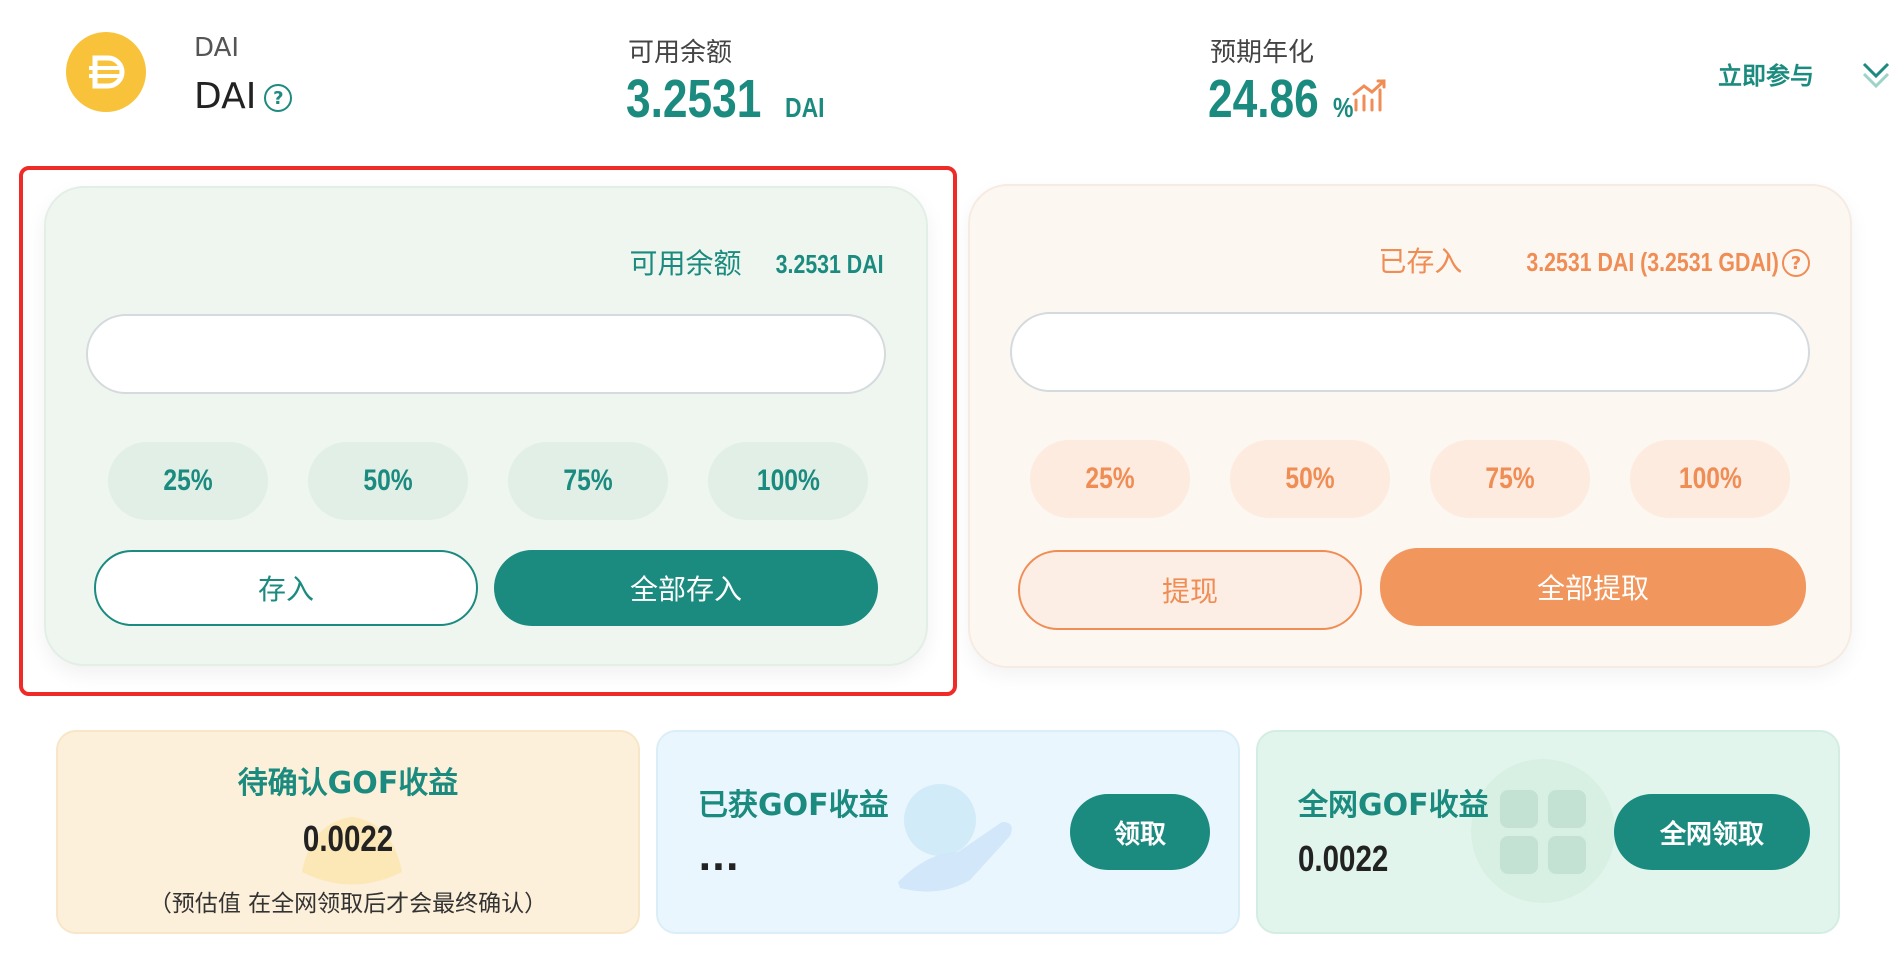 This screenshot has width=1892, height=980. I want to click on coin-name-text: DAI, so click(225, 96).